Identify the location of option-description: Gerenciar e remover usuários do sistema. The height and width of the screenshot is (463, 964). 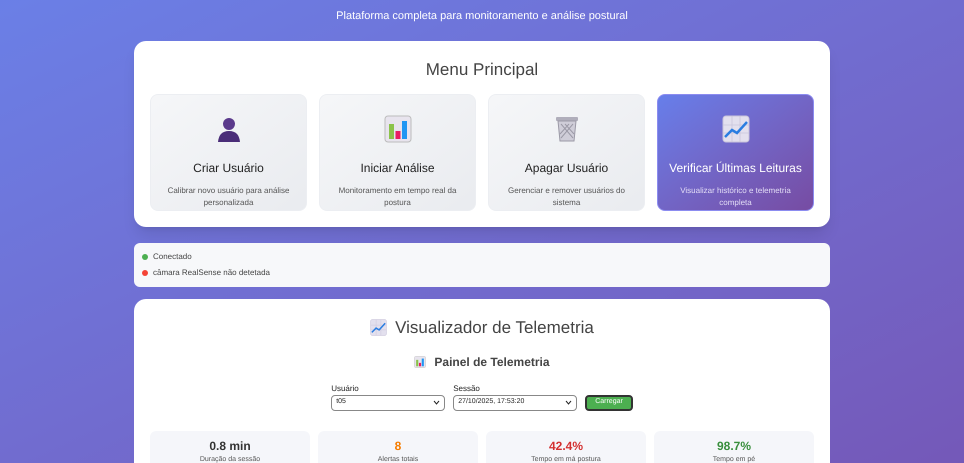
(566, 197).